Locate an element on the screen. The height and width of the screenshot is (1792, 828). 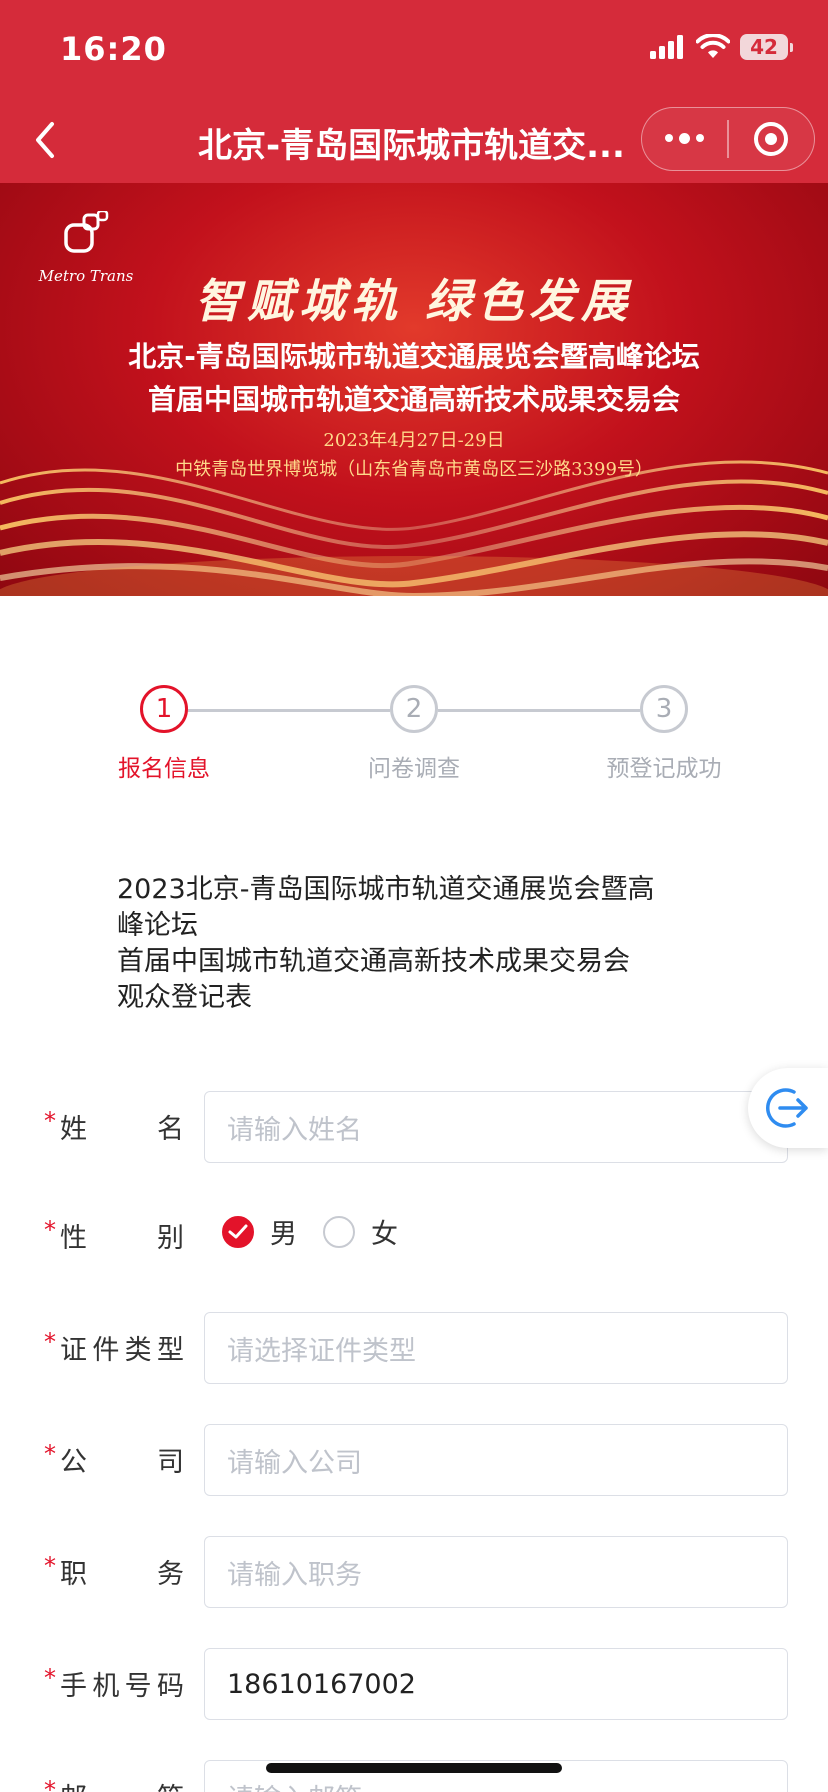
banner-event-title: 北京-青岛国际城市轨道交通展览会暨高峰论坛 is located at coordinates (414, 356).